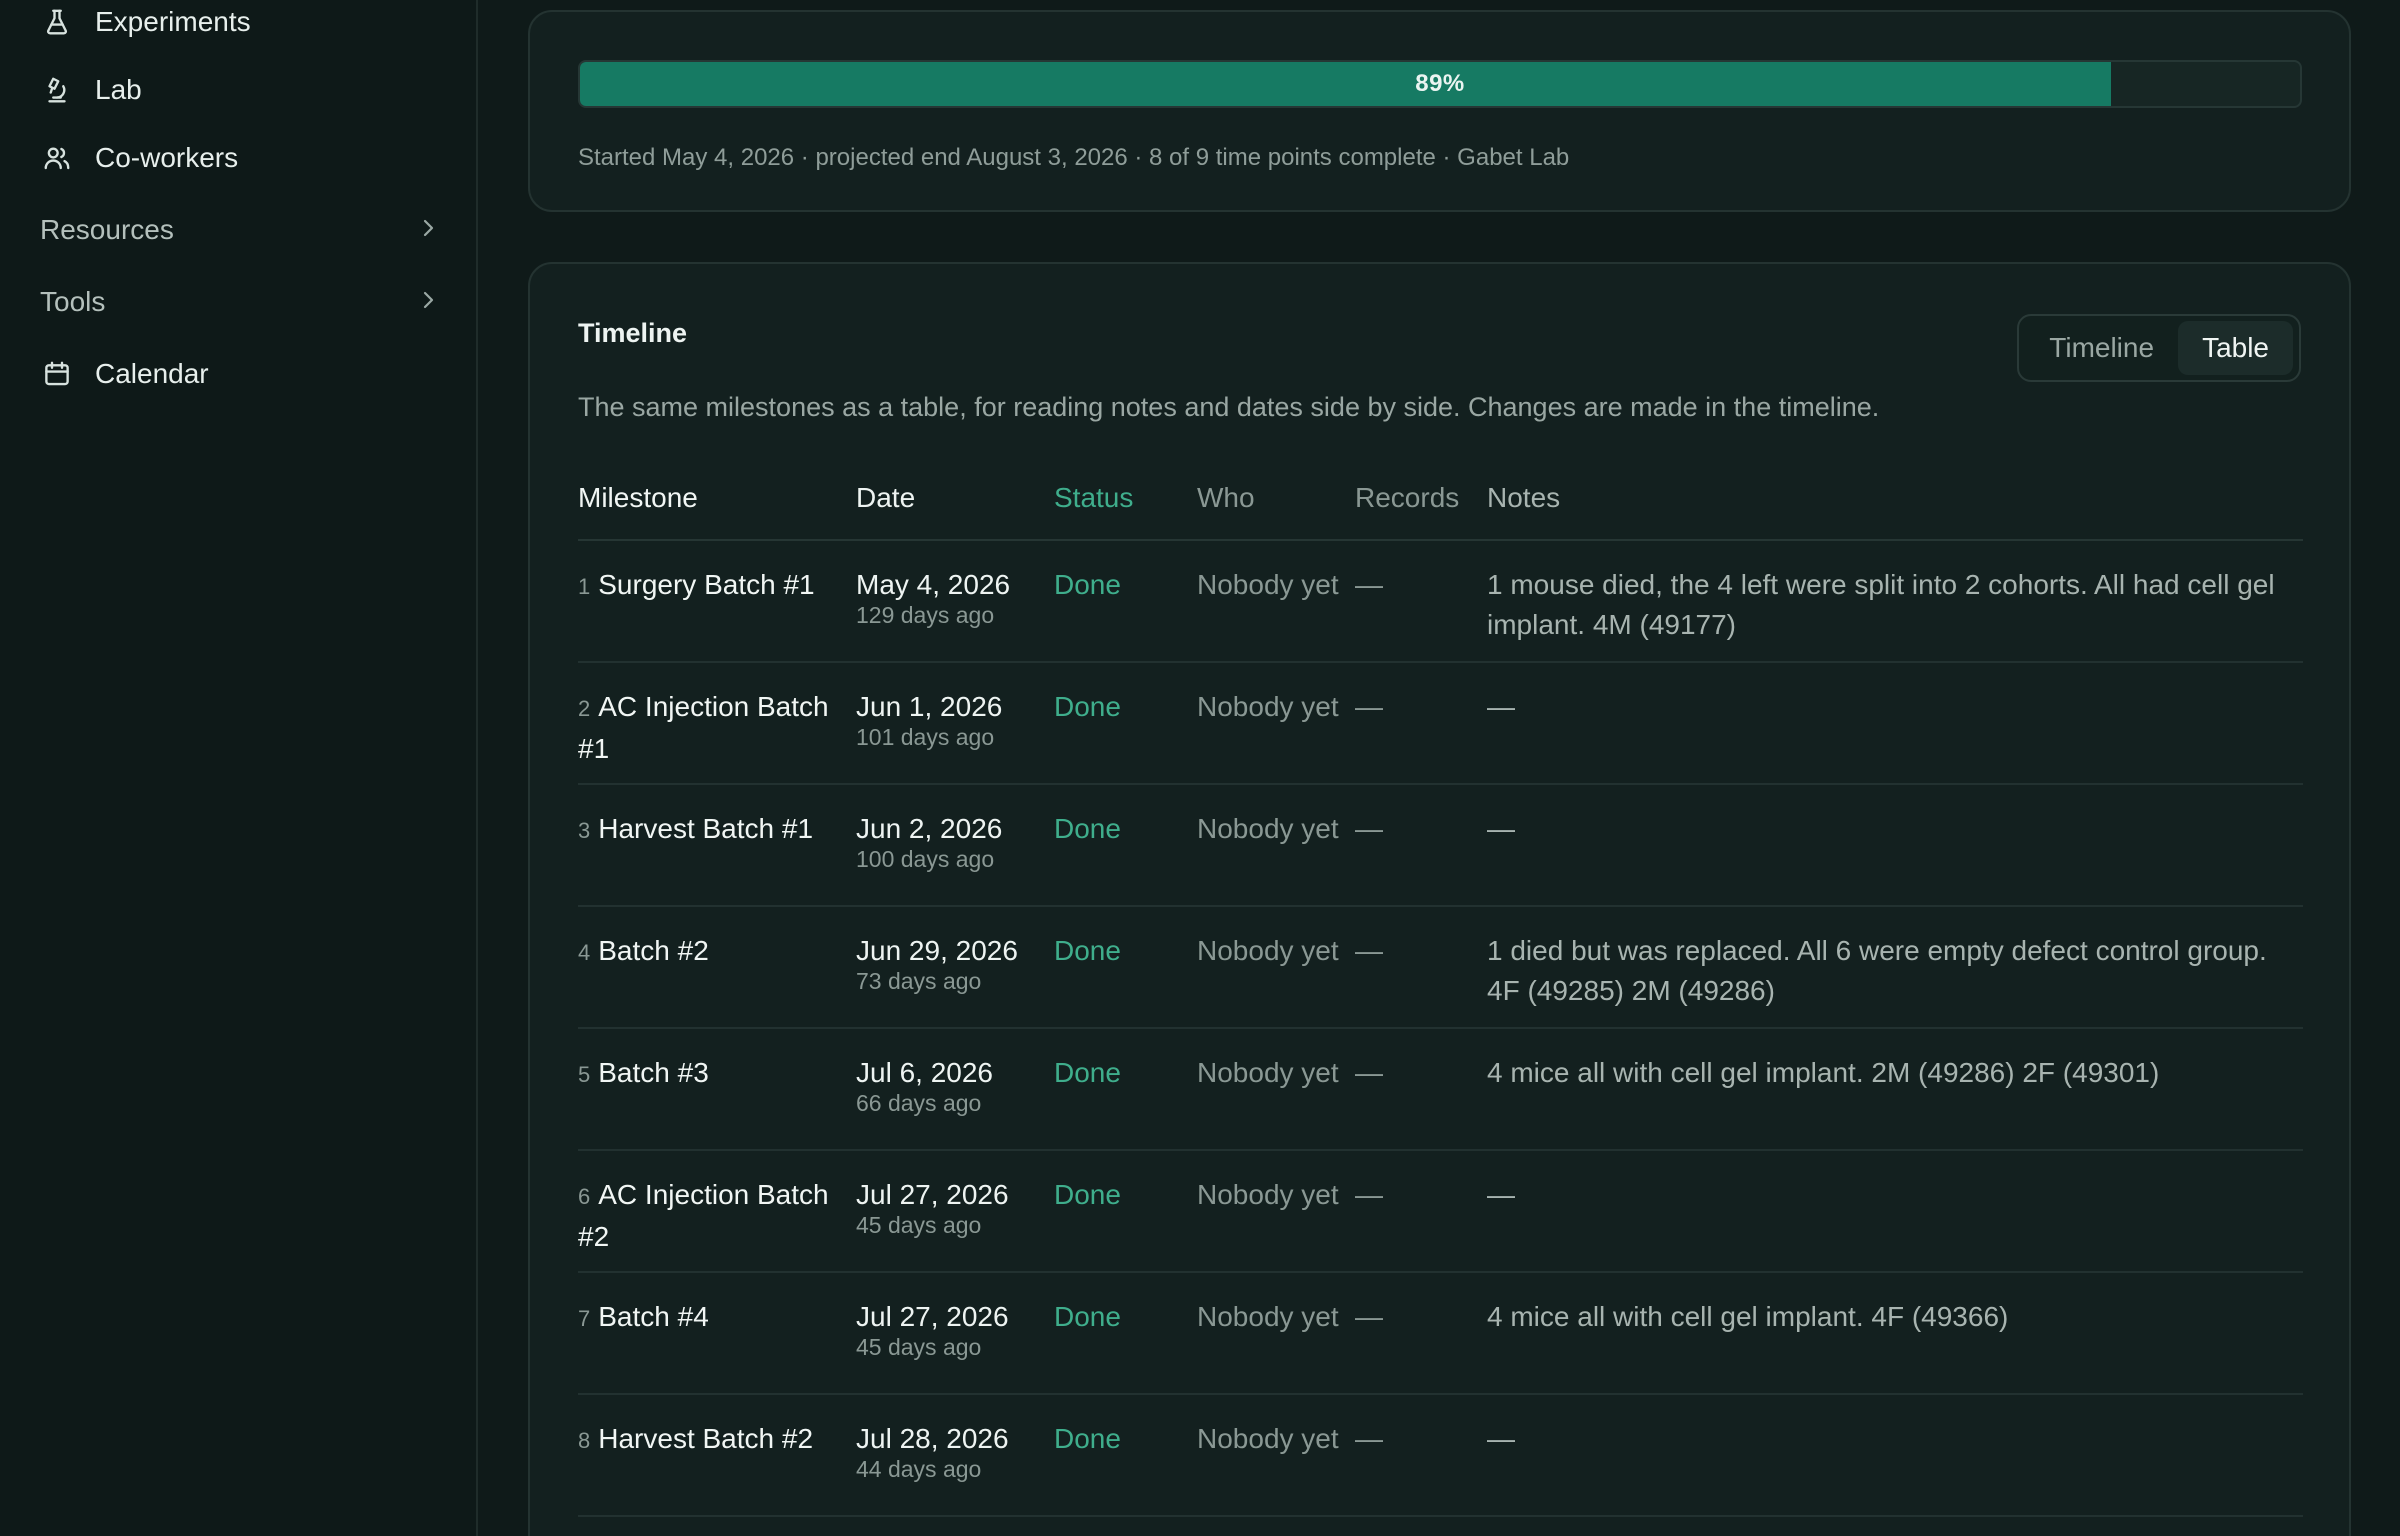  What do you see at coordinates (717, 601) in the screenshot?
I see `milestone-cell: 1 Surgery Batch #1` at bounding box center [717, 601].